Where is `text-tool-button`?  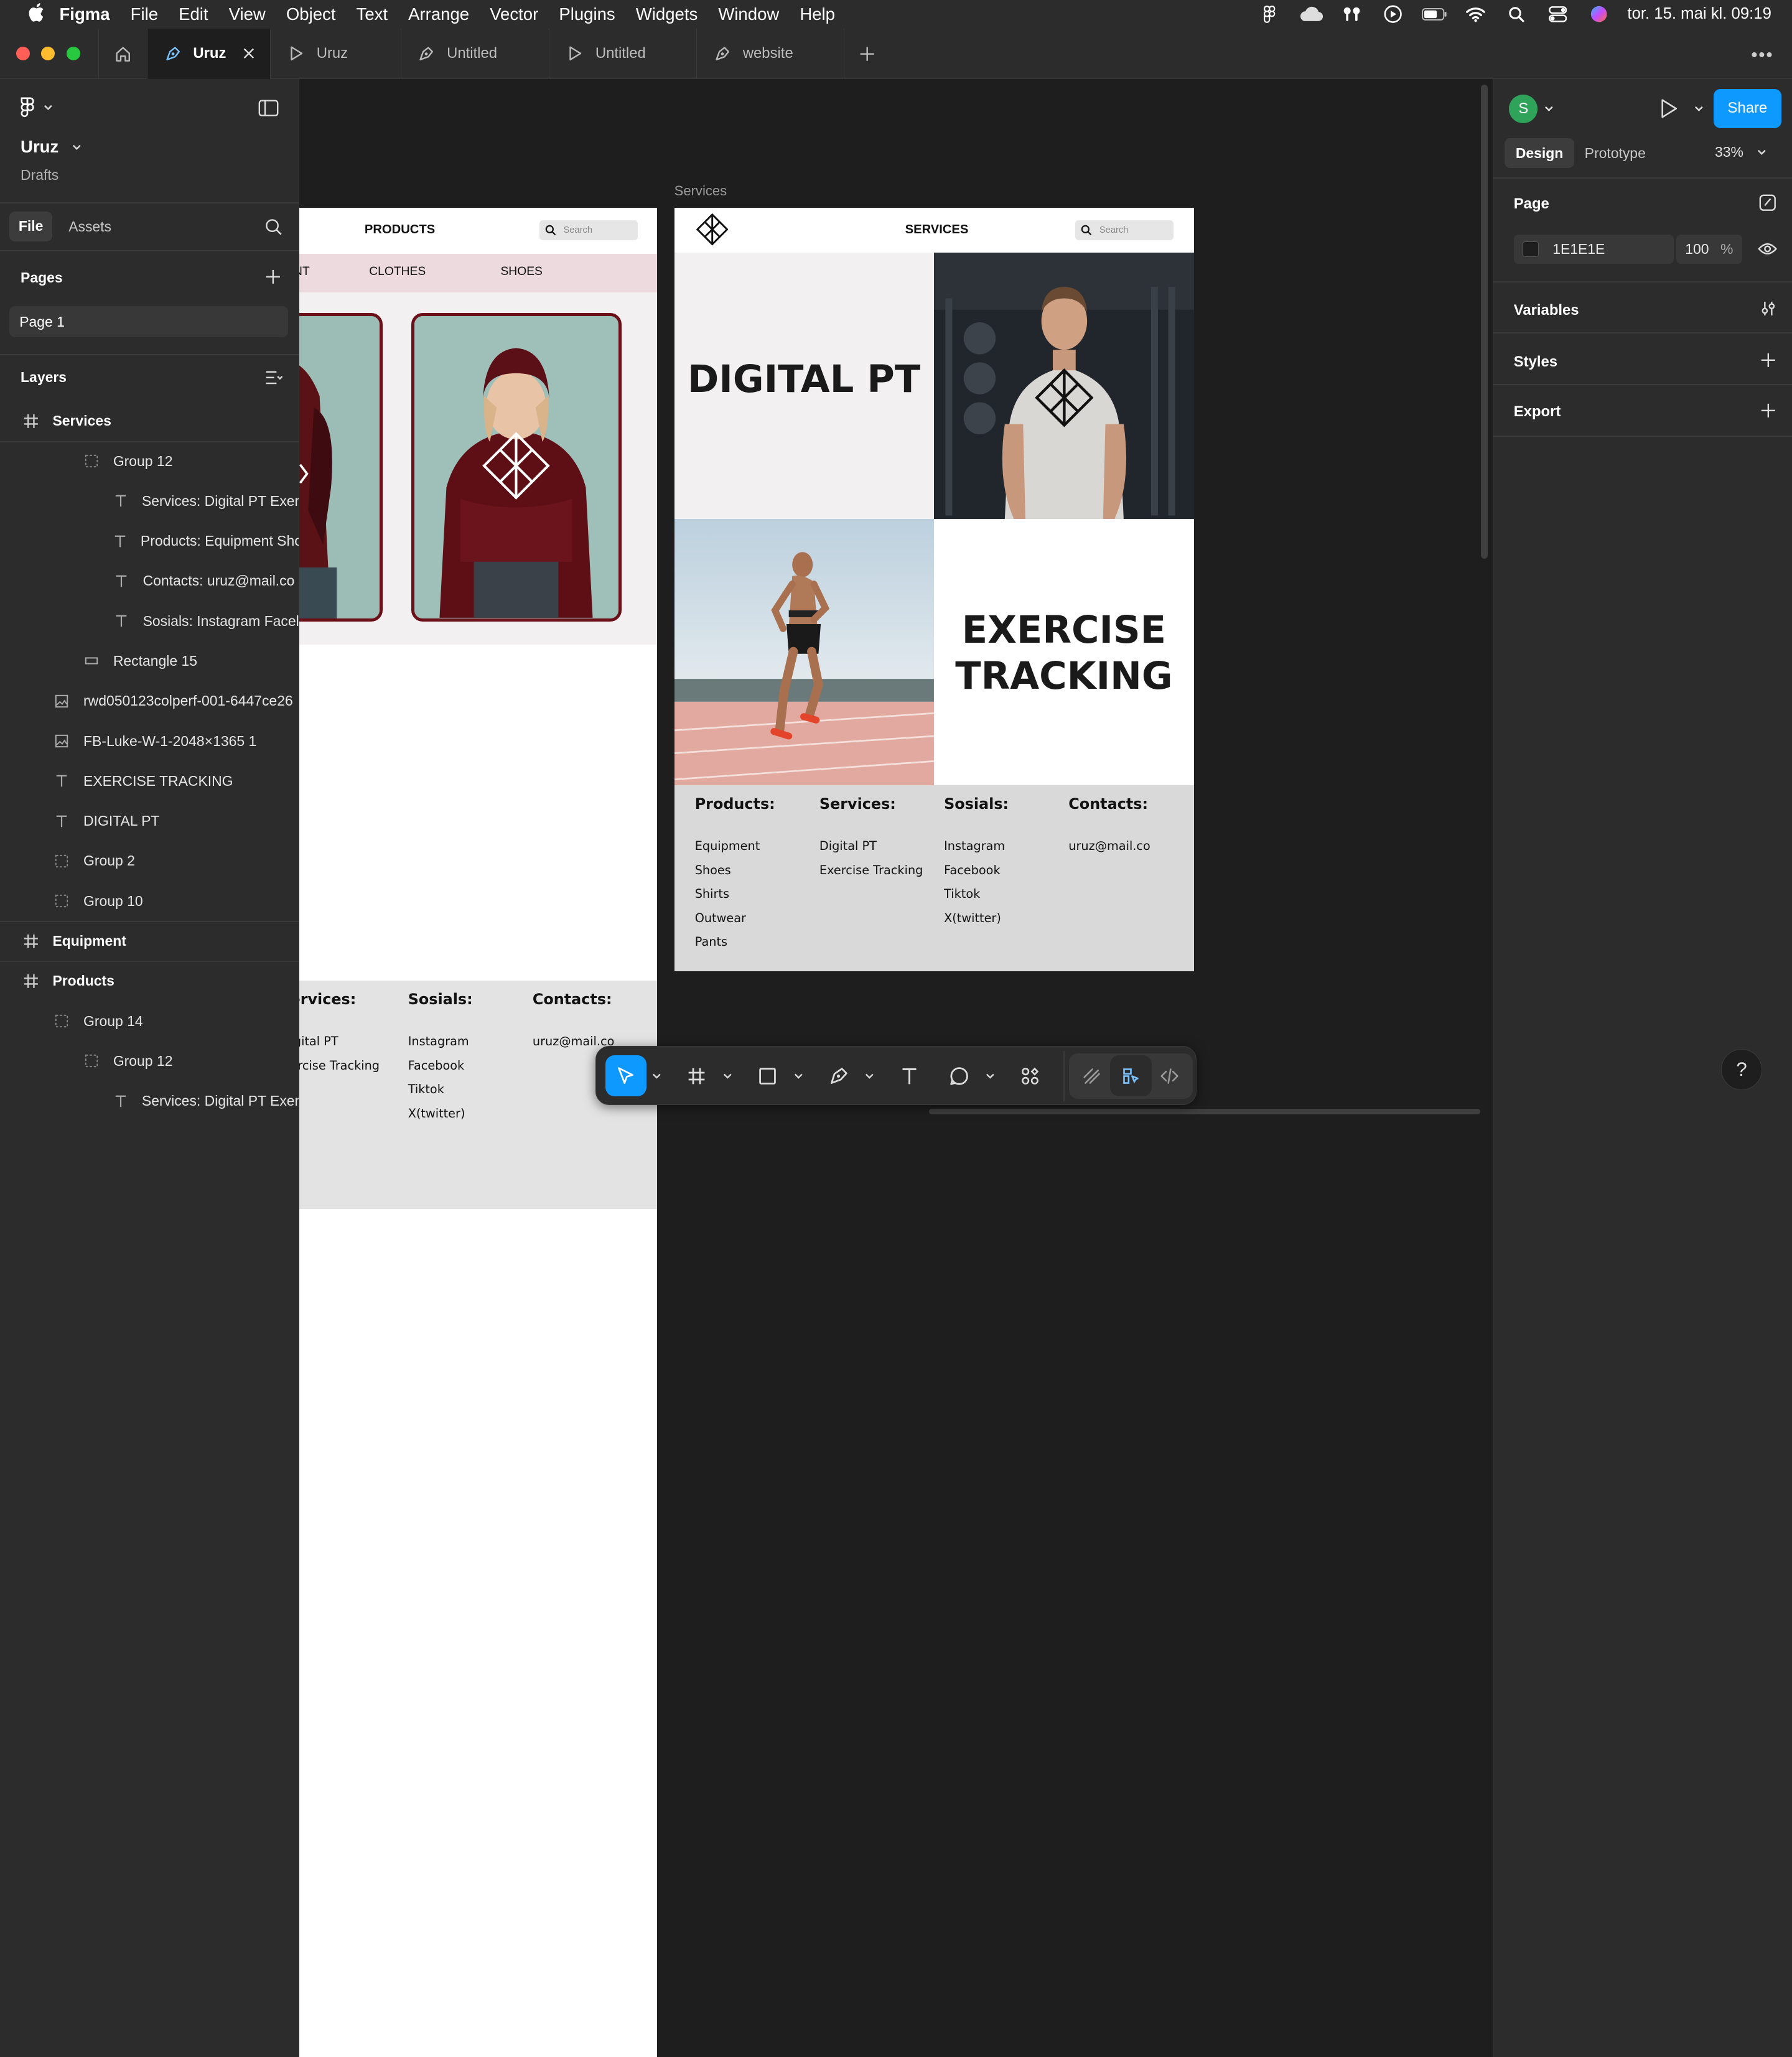 text-tool-button is located at coordinates (910, 1075).